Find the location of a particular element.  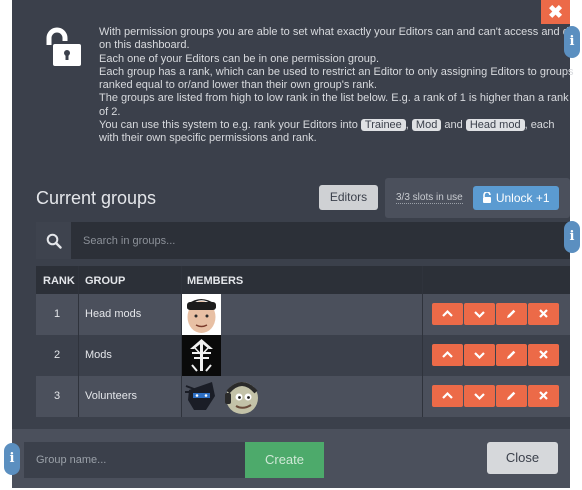

search-input is located at coordinates (320, 240).